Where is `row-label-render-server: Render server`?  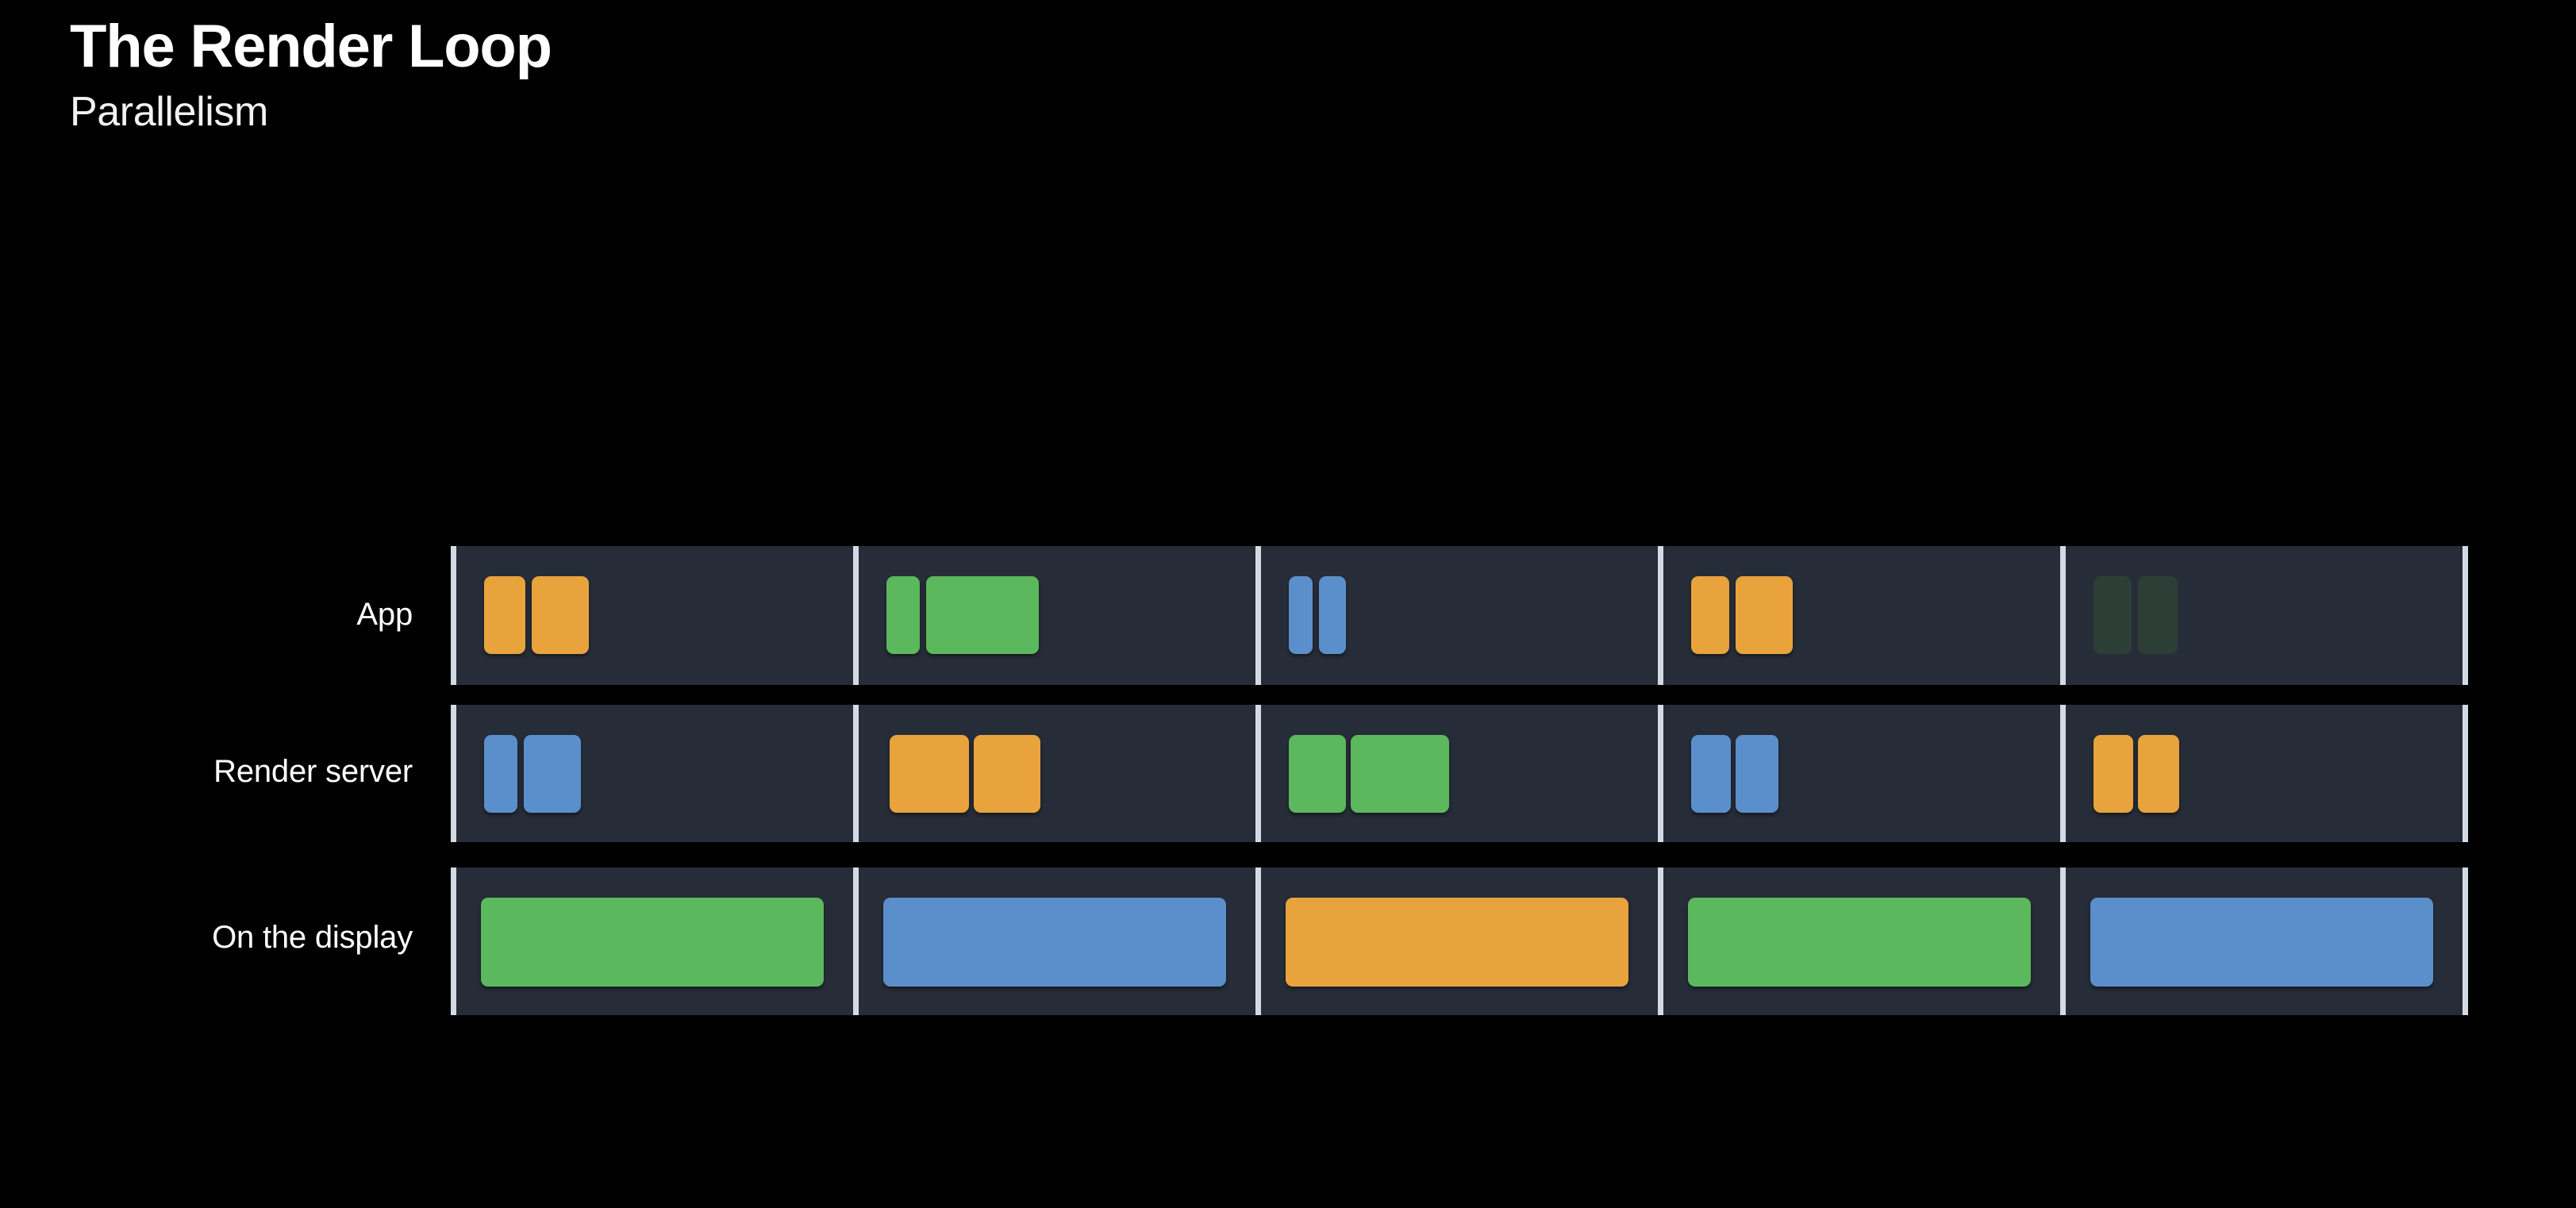
row-label-render-server: Render server is located at coordinates (313, 771).